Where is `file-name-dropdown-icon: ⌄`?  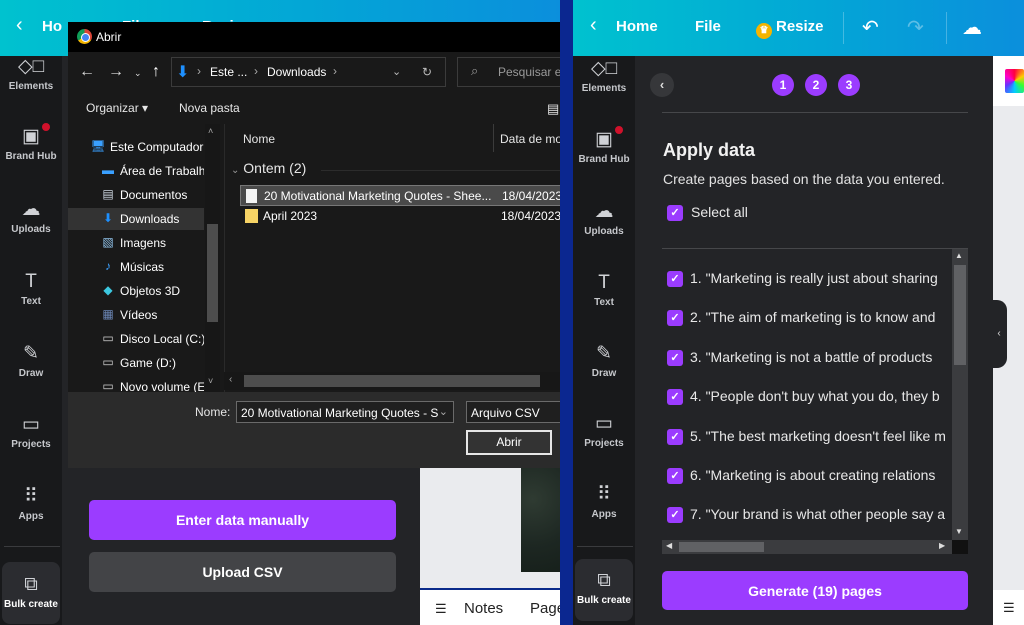
file-name-dropdown-icon: ⌄ is located at coordinates (443, 411).